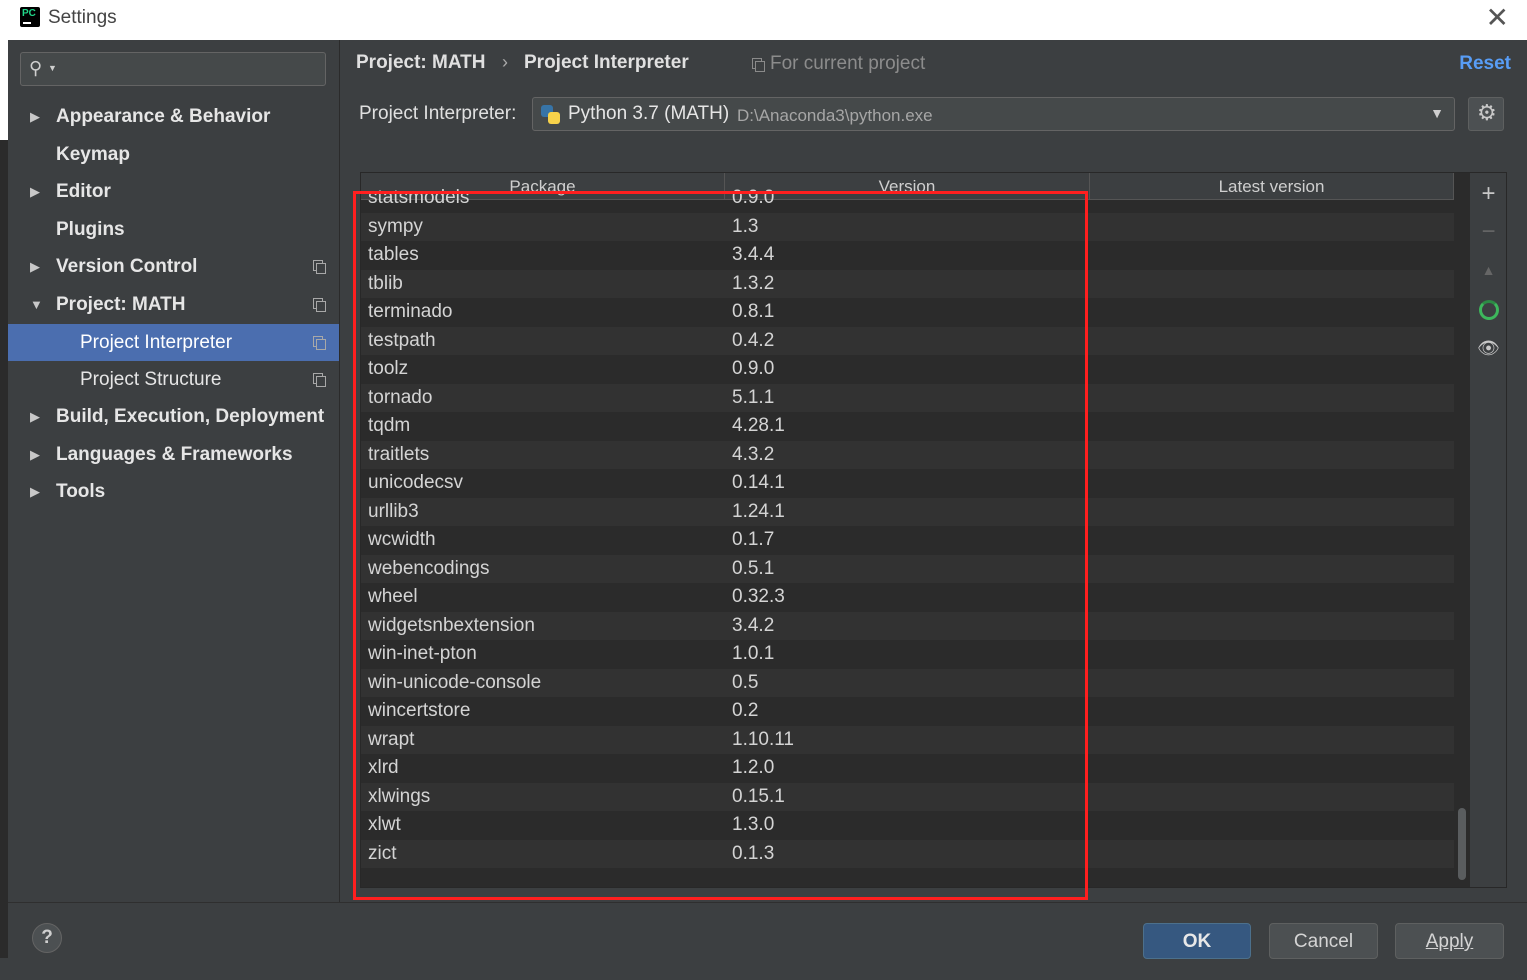  I want to click on table-row: tornado 5.1.1, so click(907, 397).